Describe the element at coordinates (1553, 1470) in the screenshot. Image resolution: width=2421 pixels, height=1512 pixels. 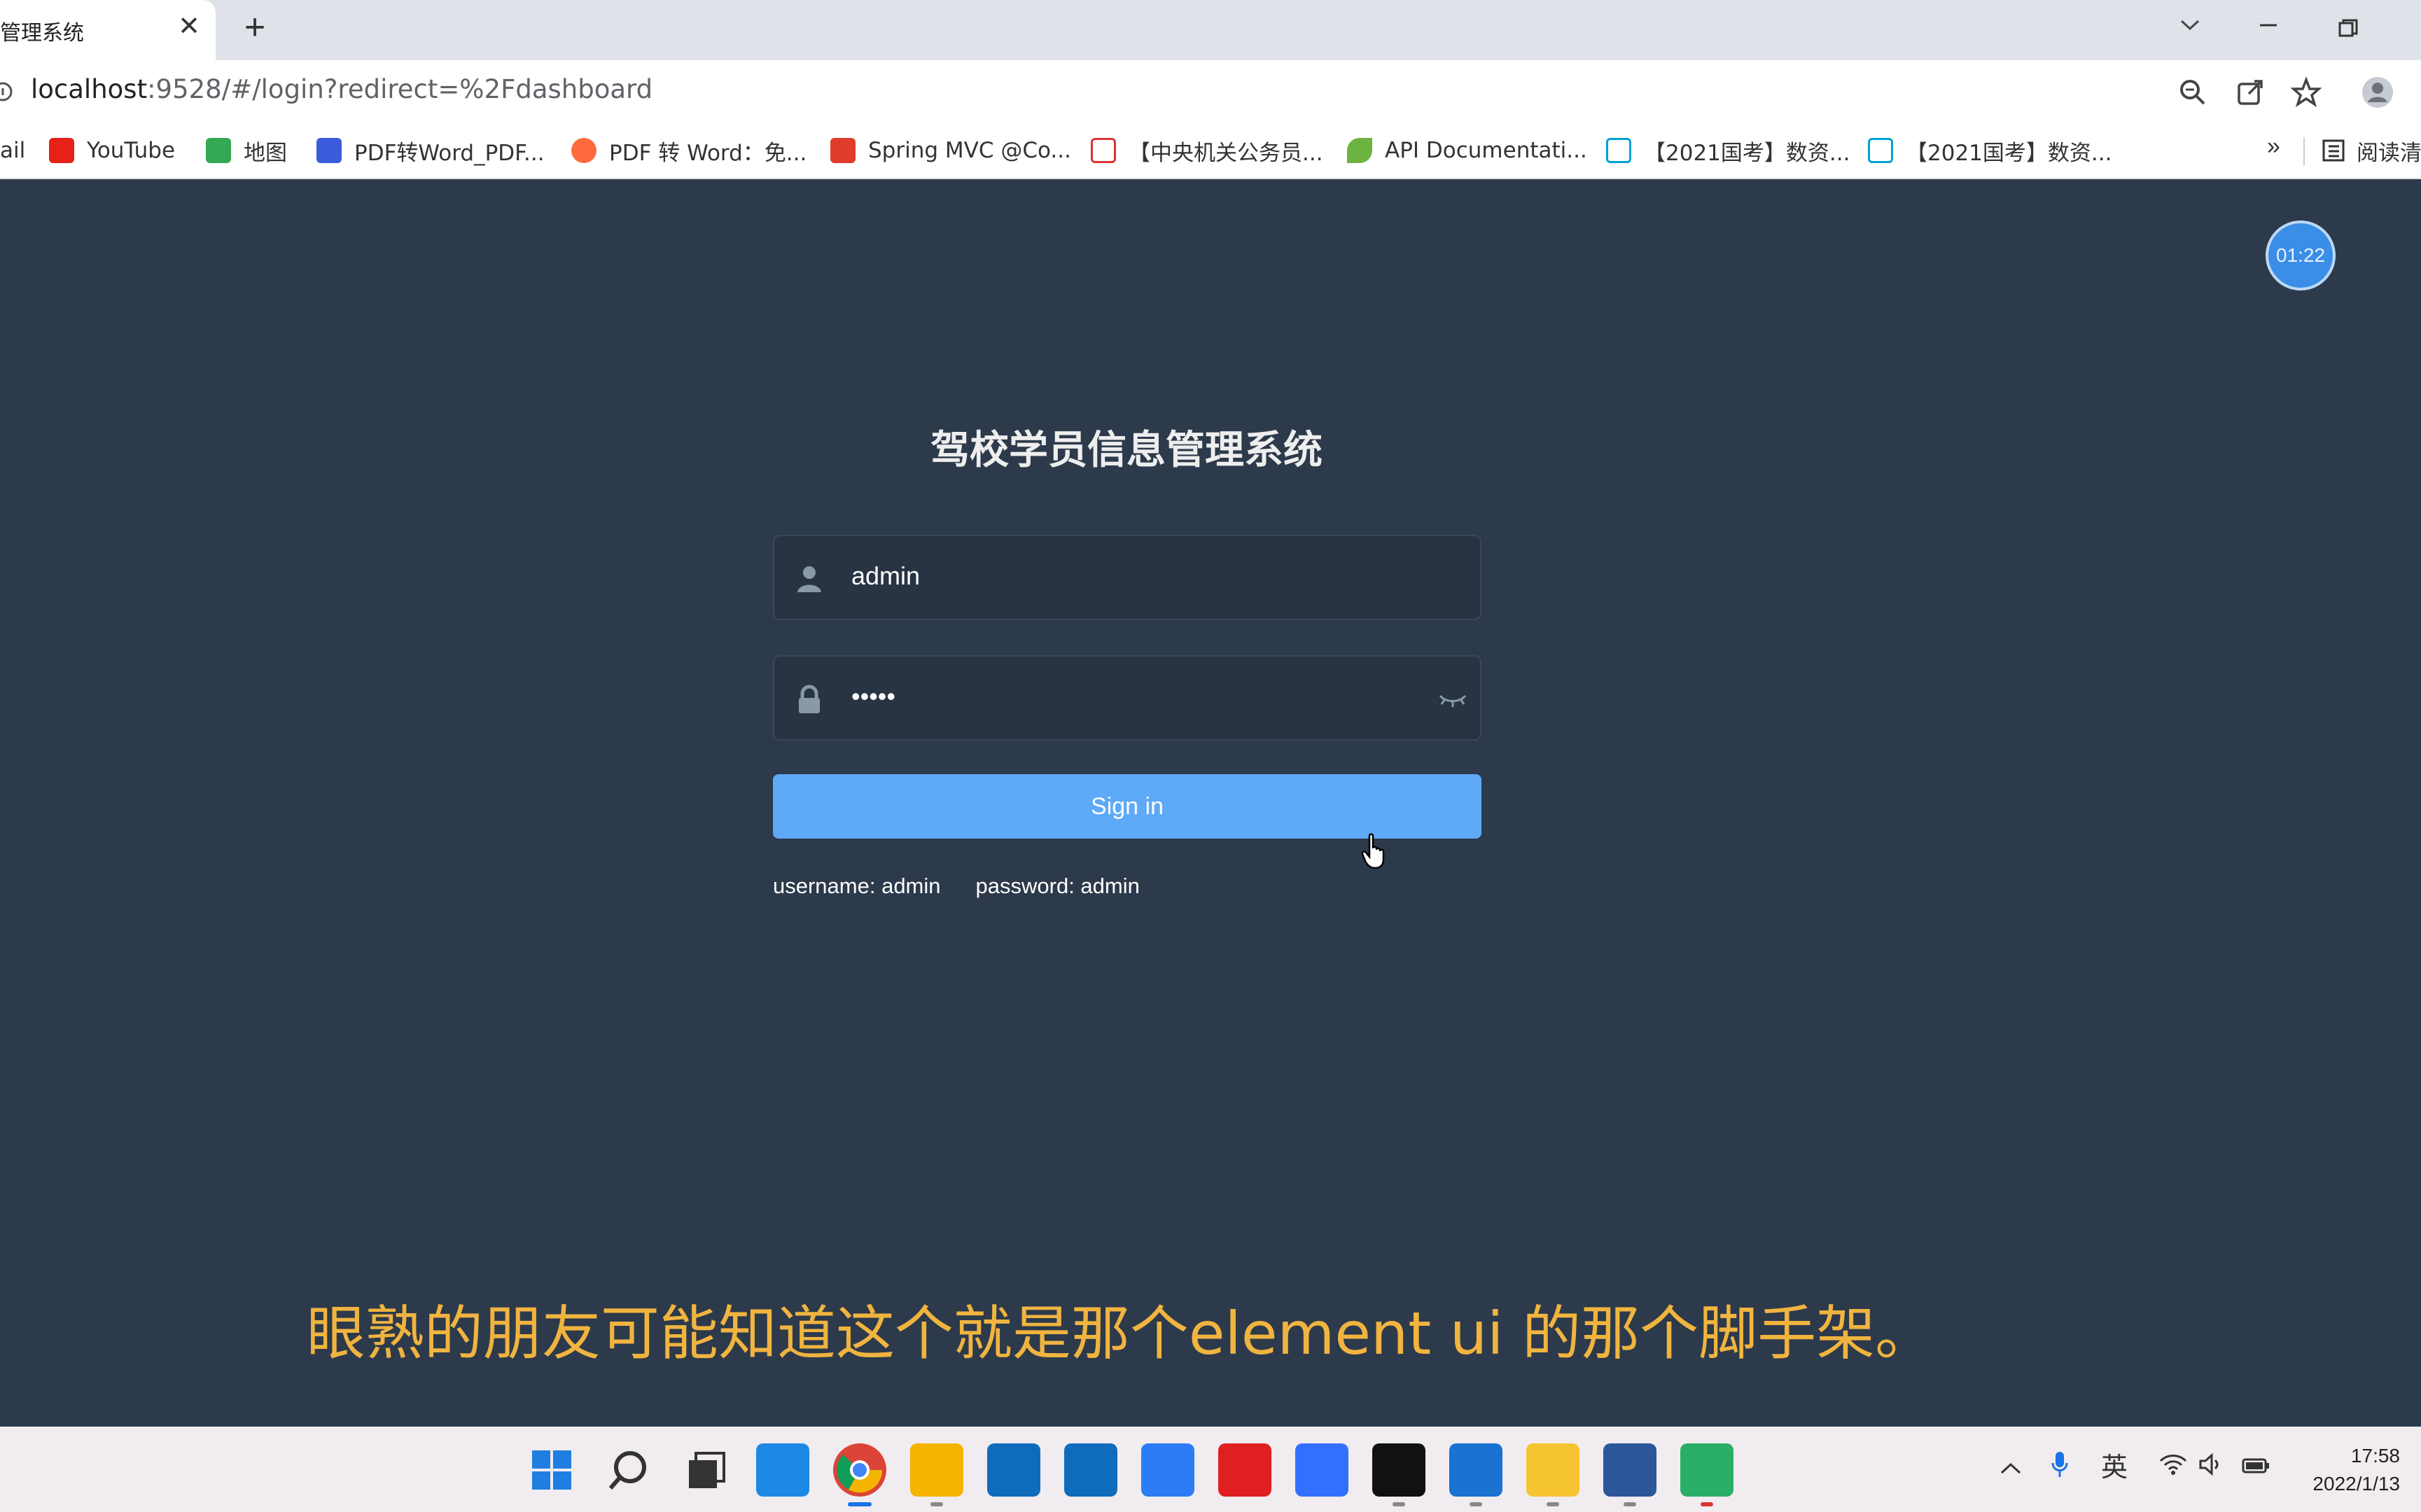
I see `cheese-app-icon` at that location.